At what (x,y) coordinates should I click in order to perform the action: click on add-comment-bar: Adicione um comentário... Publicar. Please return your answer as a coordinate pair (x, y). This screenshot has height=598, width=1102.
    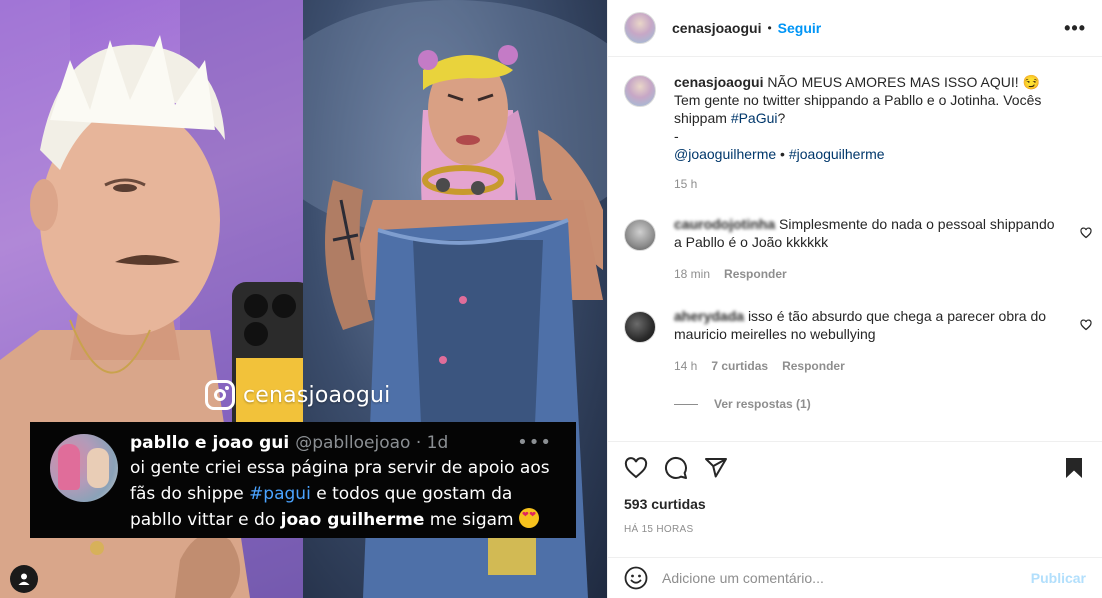
    Looking at the image, I should click on (855, 577).